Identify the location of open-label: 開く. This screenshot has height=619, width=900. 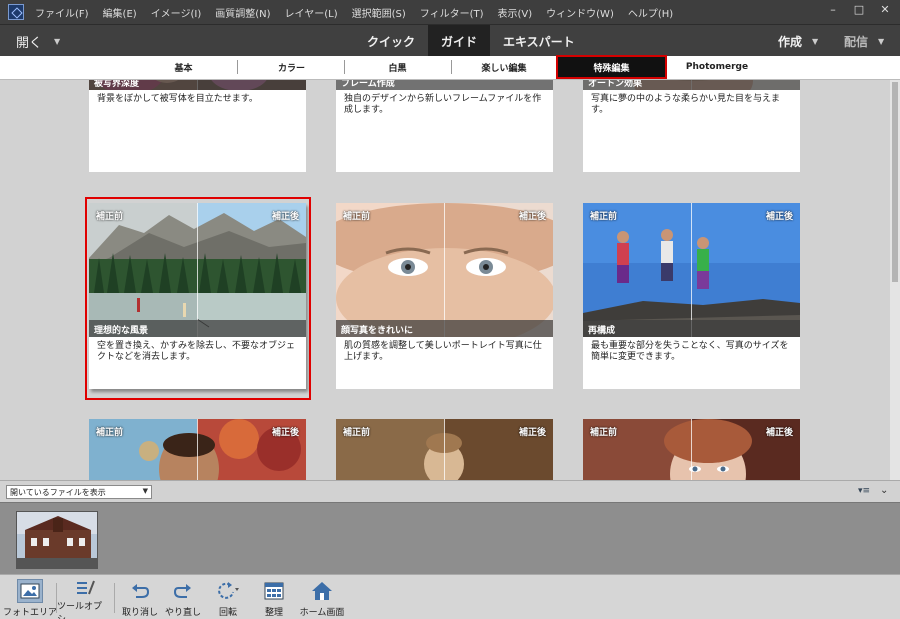
(29, 43).